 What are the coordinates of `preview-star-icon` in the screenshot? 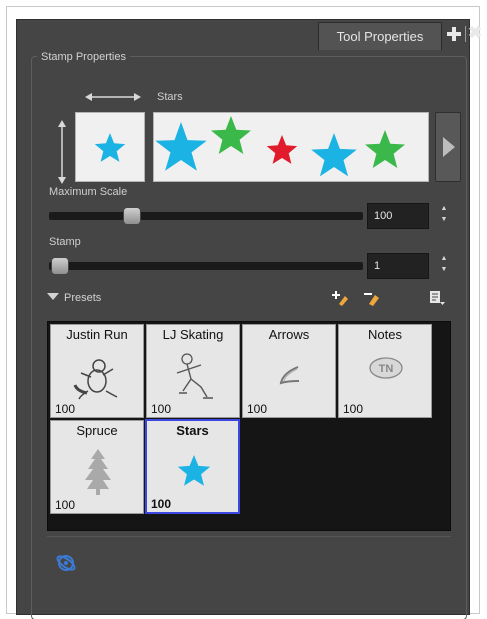 It's located at (110, 147).